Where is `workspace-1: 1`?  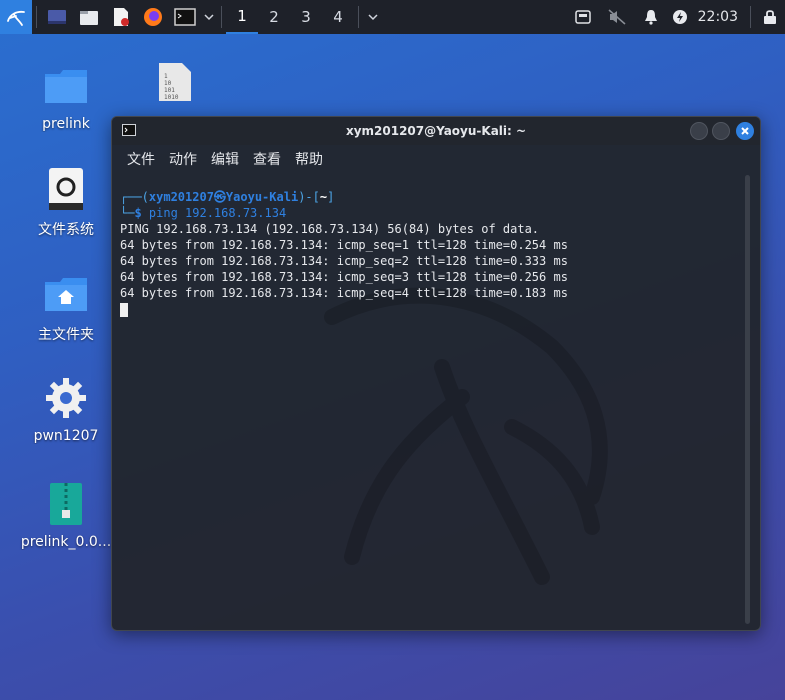
workspace-1: 1 is located at coordinates (242, 17).